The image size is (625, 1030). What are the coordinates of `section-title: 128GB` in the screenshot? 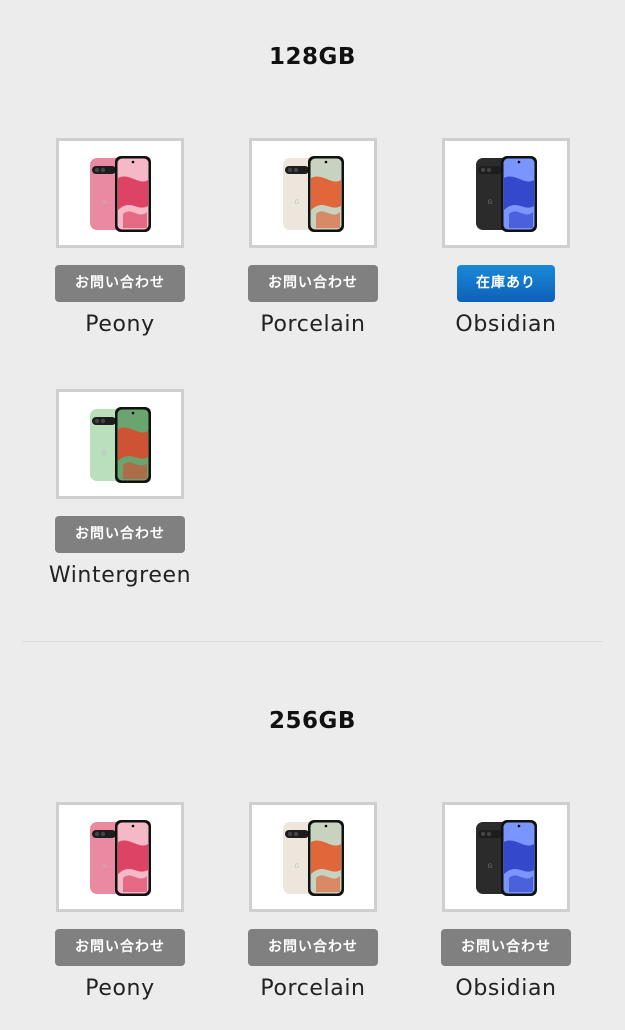 It's located at (312, 57).